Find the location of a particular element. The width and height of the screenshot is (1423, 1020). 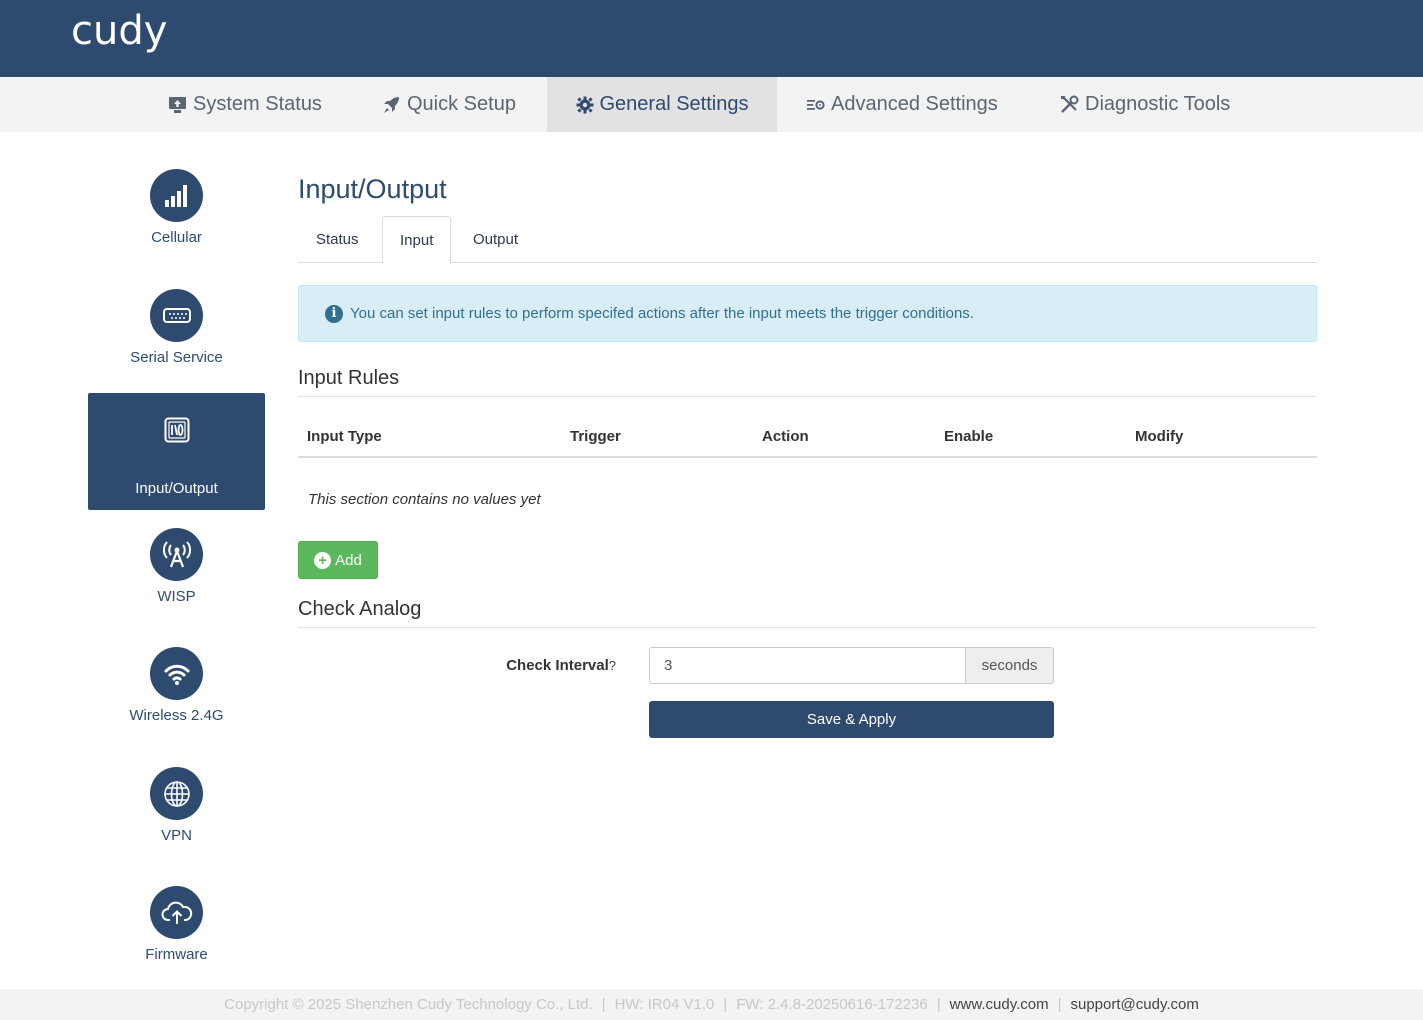

top-header: cudy is located at coordinates (711, 38).